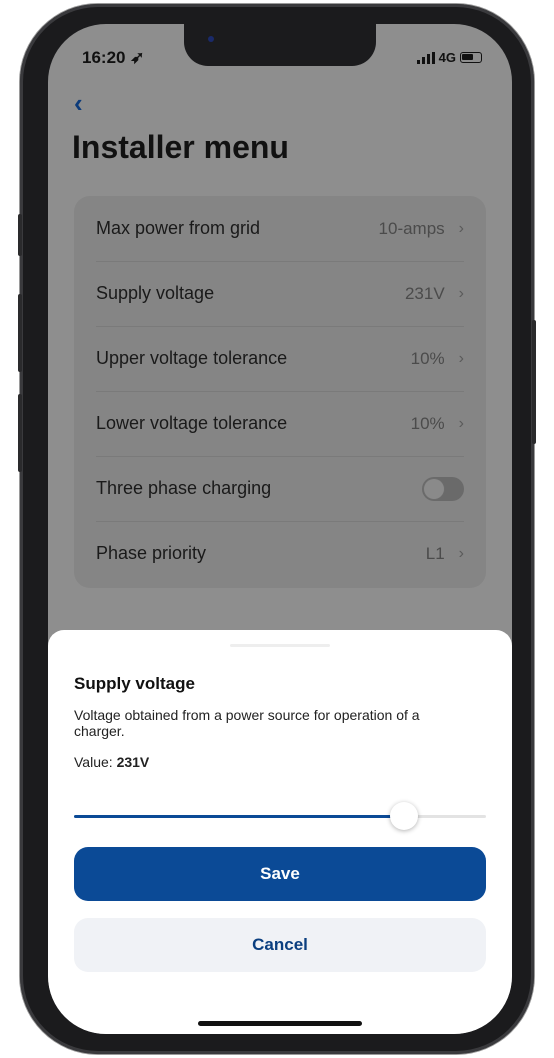 The height and width of the screenshot is (1058, 554). Describe the element at coordinates (280, 553) in the screenshot. I see `settings-row: Phase priority L1 ›` at that location.